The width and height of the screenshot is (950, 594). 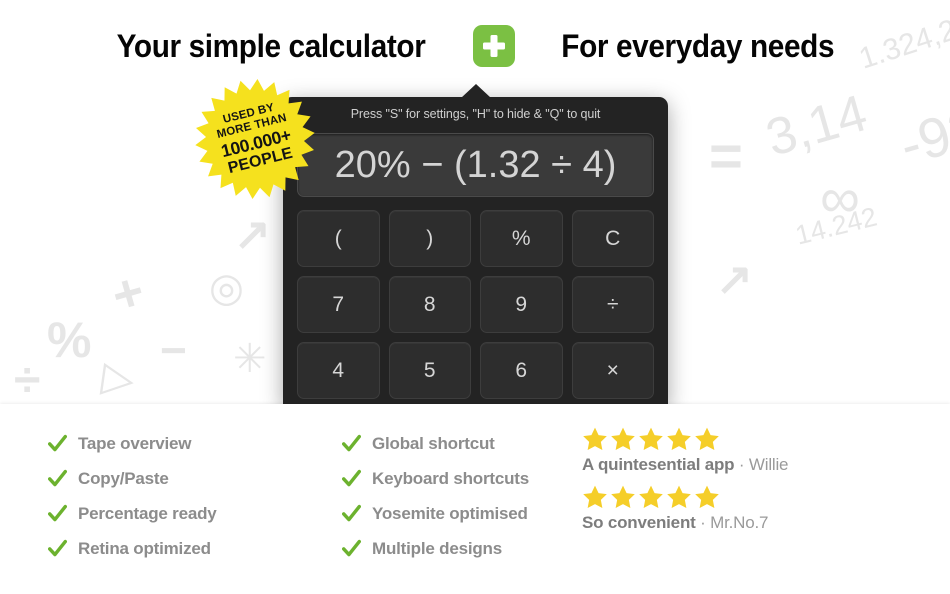 I want to click on decoration-glyph: +, so click(x=128, y=294).